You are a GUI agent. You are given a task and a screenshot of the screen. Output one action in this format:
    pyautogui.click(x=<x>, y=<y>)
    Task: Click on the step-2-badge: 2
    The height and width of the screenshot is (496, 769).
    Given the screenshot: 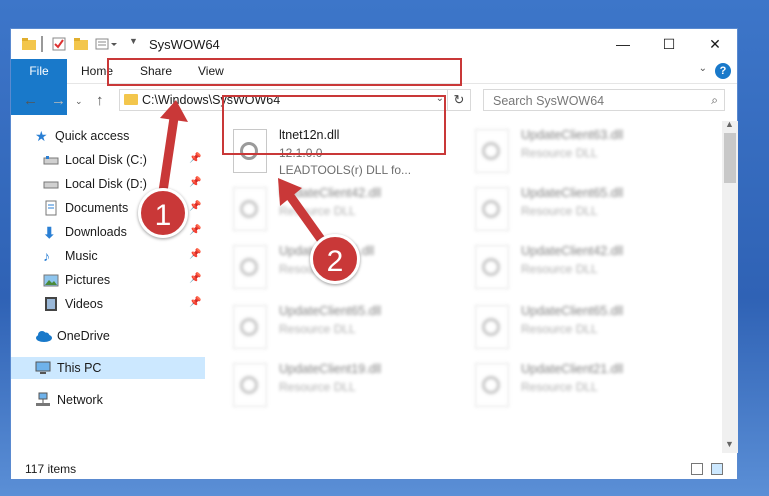 What is the action you would take?
    pyautogui.click(x=335, y=259)
    